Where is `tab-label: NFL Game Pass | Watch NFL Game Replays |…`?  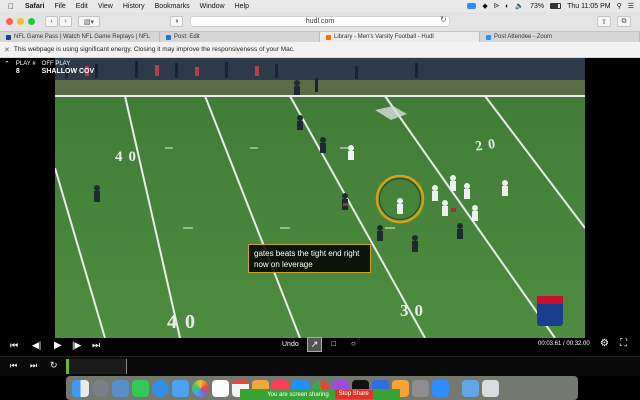
tab-label: NFL Game Pass | Watch NFL Game Replays |… is located at coordinates (82, 37).